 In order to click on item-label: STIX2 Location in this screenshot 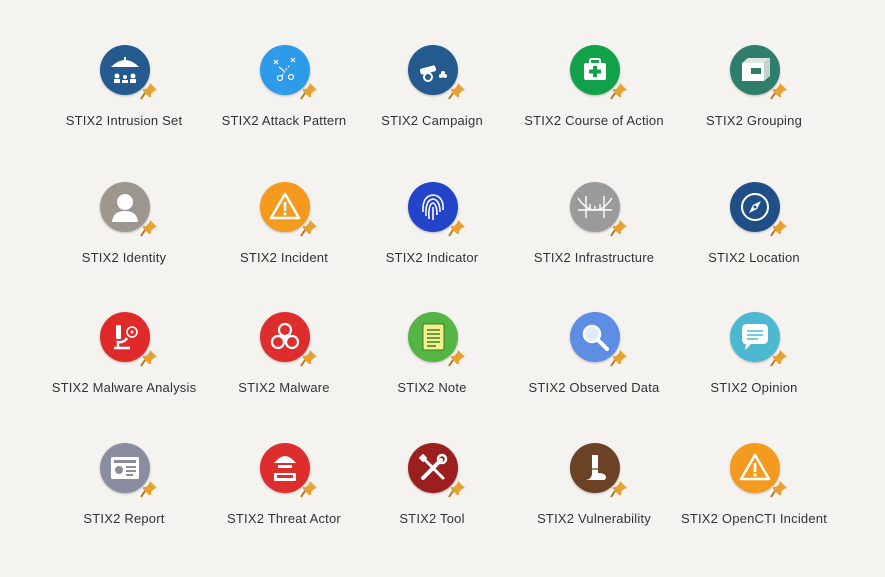, I will do `click(754, 257)`.